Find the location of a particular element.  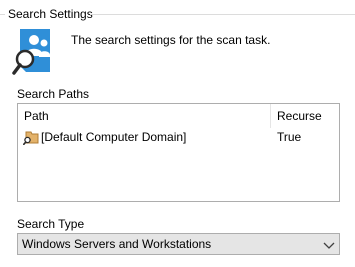

search-paths-label: Search Paths is located at coordinates (53, 94).